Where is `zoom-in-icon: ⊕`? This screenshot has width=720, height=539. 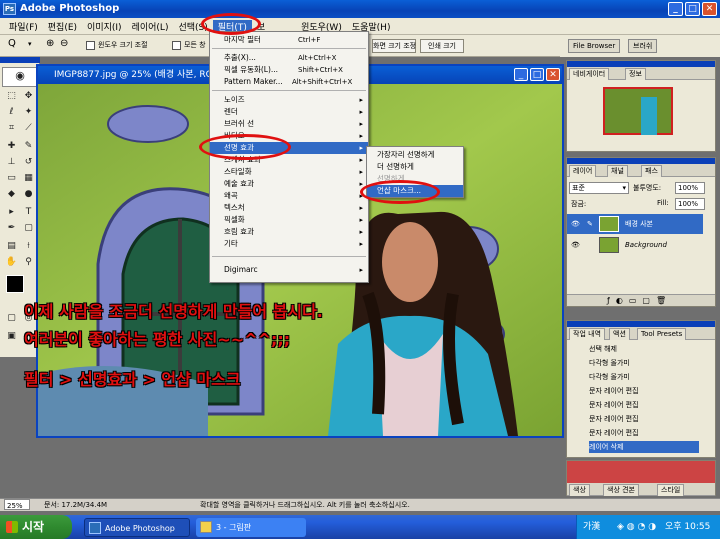
zoom-in-icon: ⊕ is located at coordinates (50, 43).